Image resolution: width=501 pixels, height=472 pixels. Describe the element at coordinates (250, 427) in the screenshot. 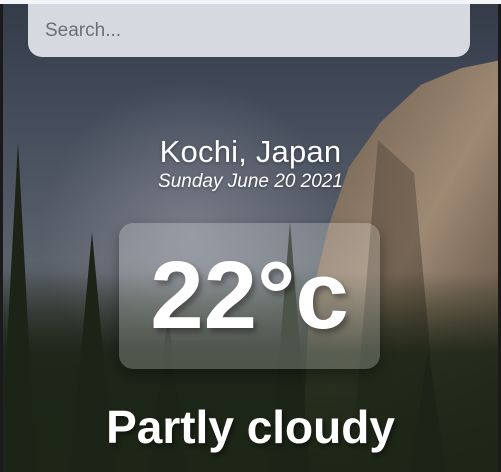

I see `weather-condition: Partly cloudy` at that location.